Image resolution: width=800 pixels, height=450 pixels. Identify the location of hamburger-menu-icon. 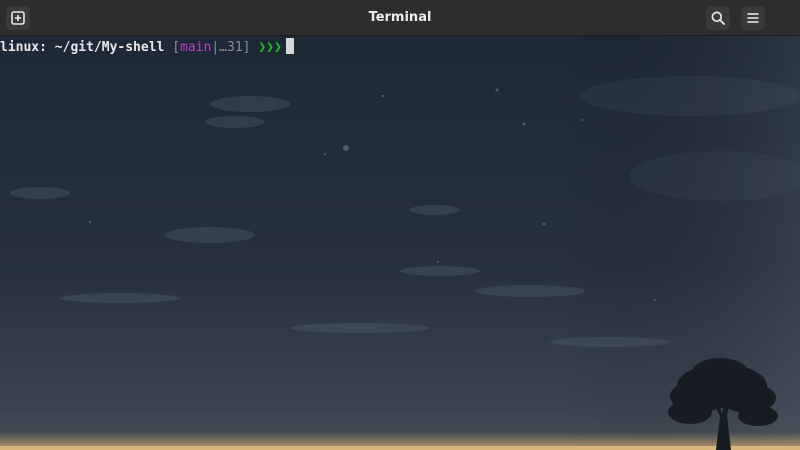
(753, 18).